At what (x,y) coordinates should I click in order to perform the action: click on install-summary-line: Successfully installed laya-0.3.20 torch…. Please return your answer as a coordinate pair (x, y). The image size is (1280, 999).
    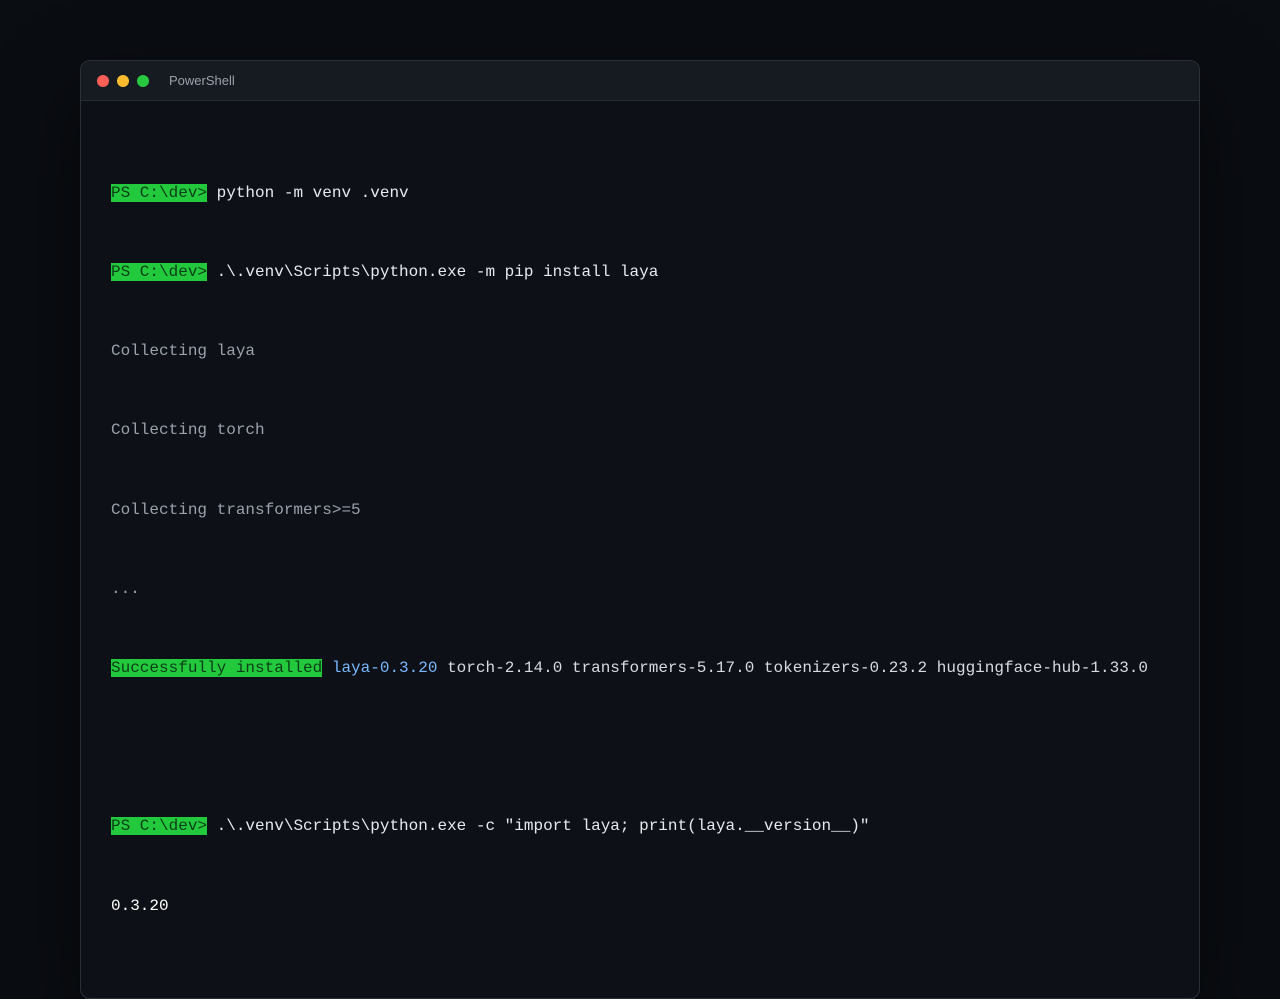
    Looking at the image, I should click on (640, 668).